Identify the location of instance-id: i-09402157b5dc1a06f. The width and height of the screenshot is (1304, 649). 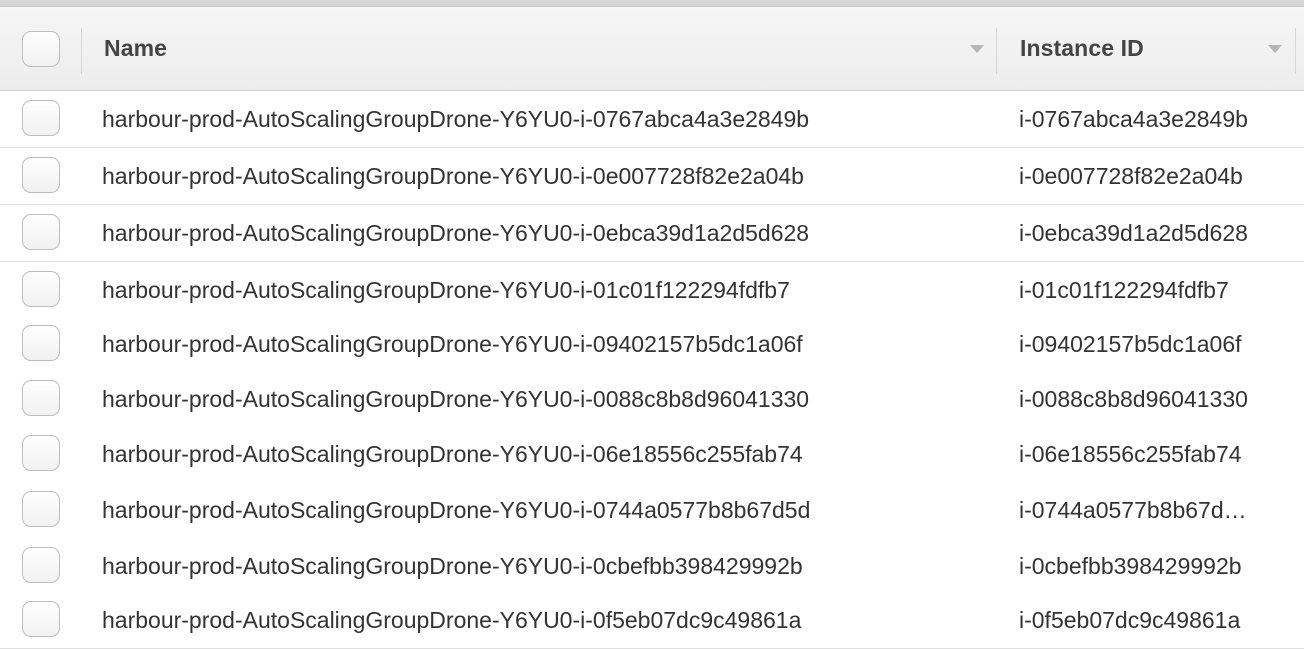
(1130, 344).